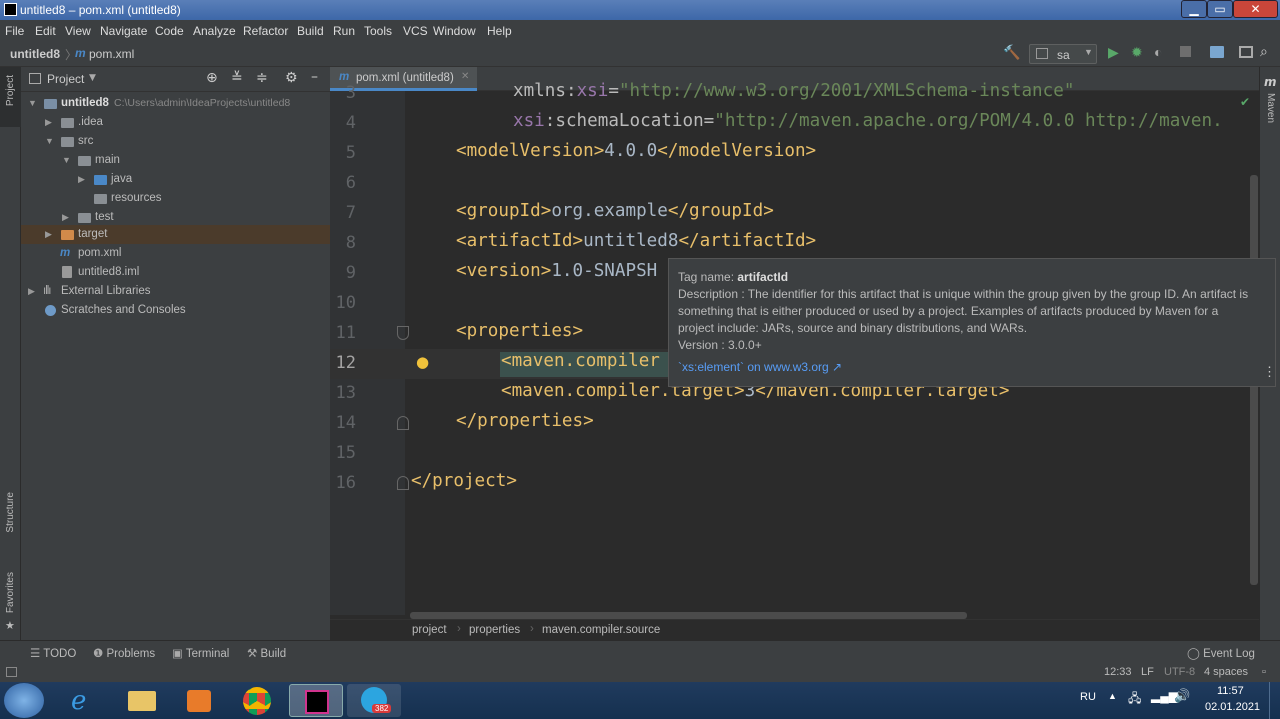 The height and width of the screenshot is (719, 1280). I want to click on tree-item-pom: m pom.xml, so click(175, 253).